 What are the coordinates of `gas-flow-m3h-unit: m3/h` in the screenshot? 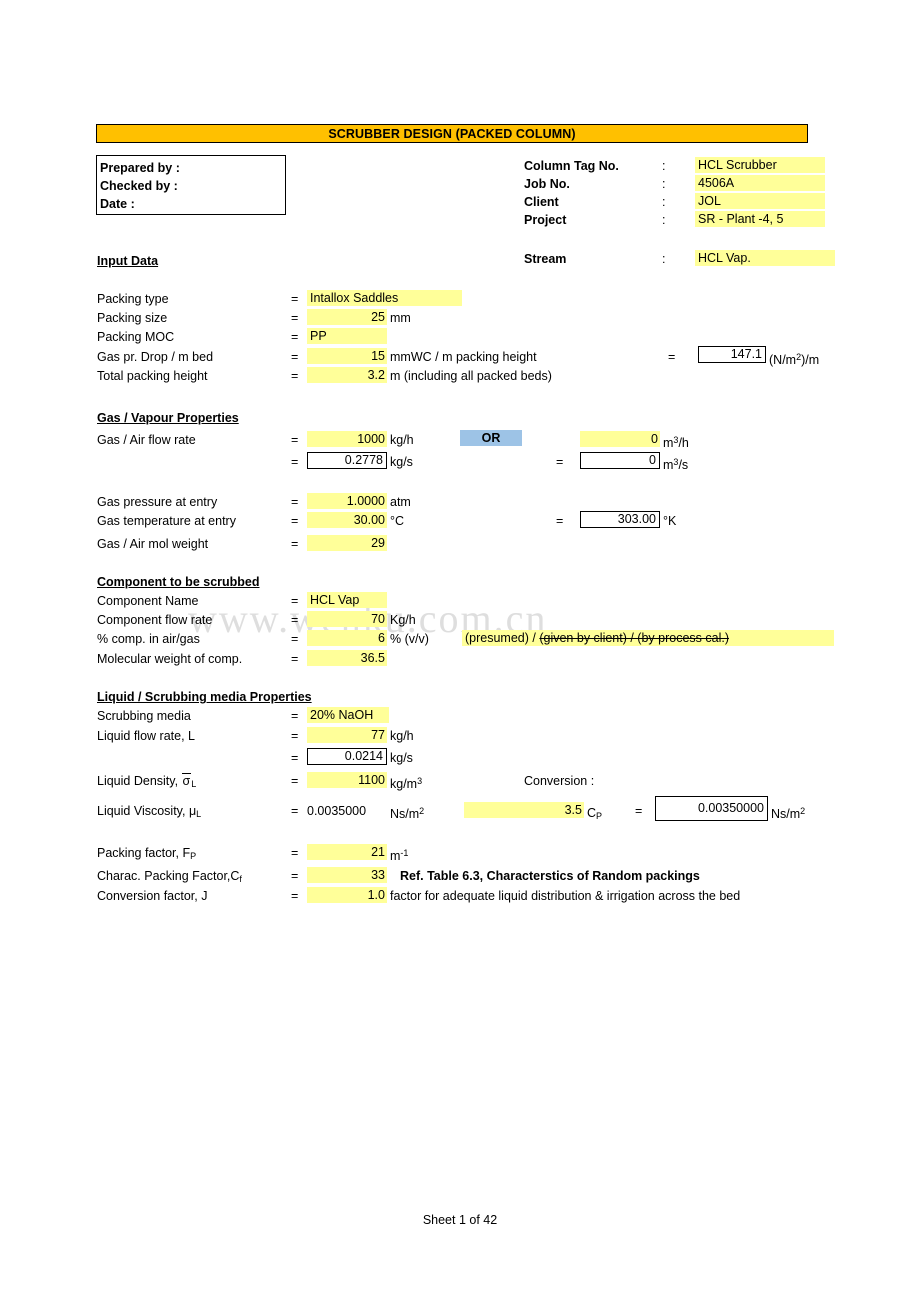 It's located at (676, 442).